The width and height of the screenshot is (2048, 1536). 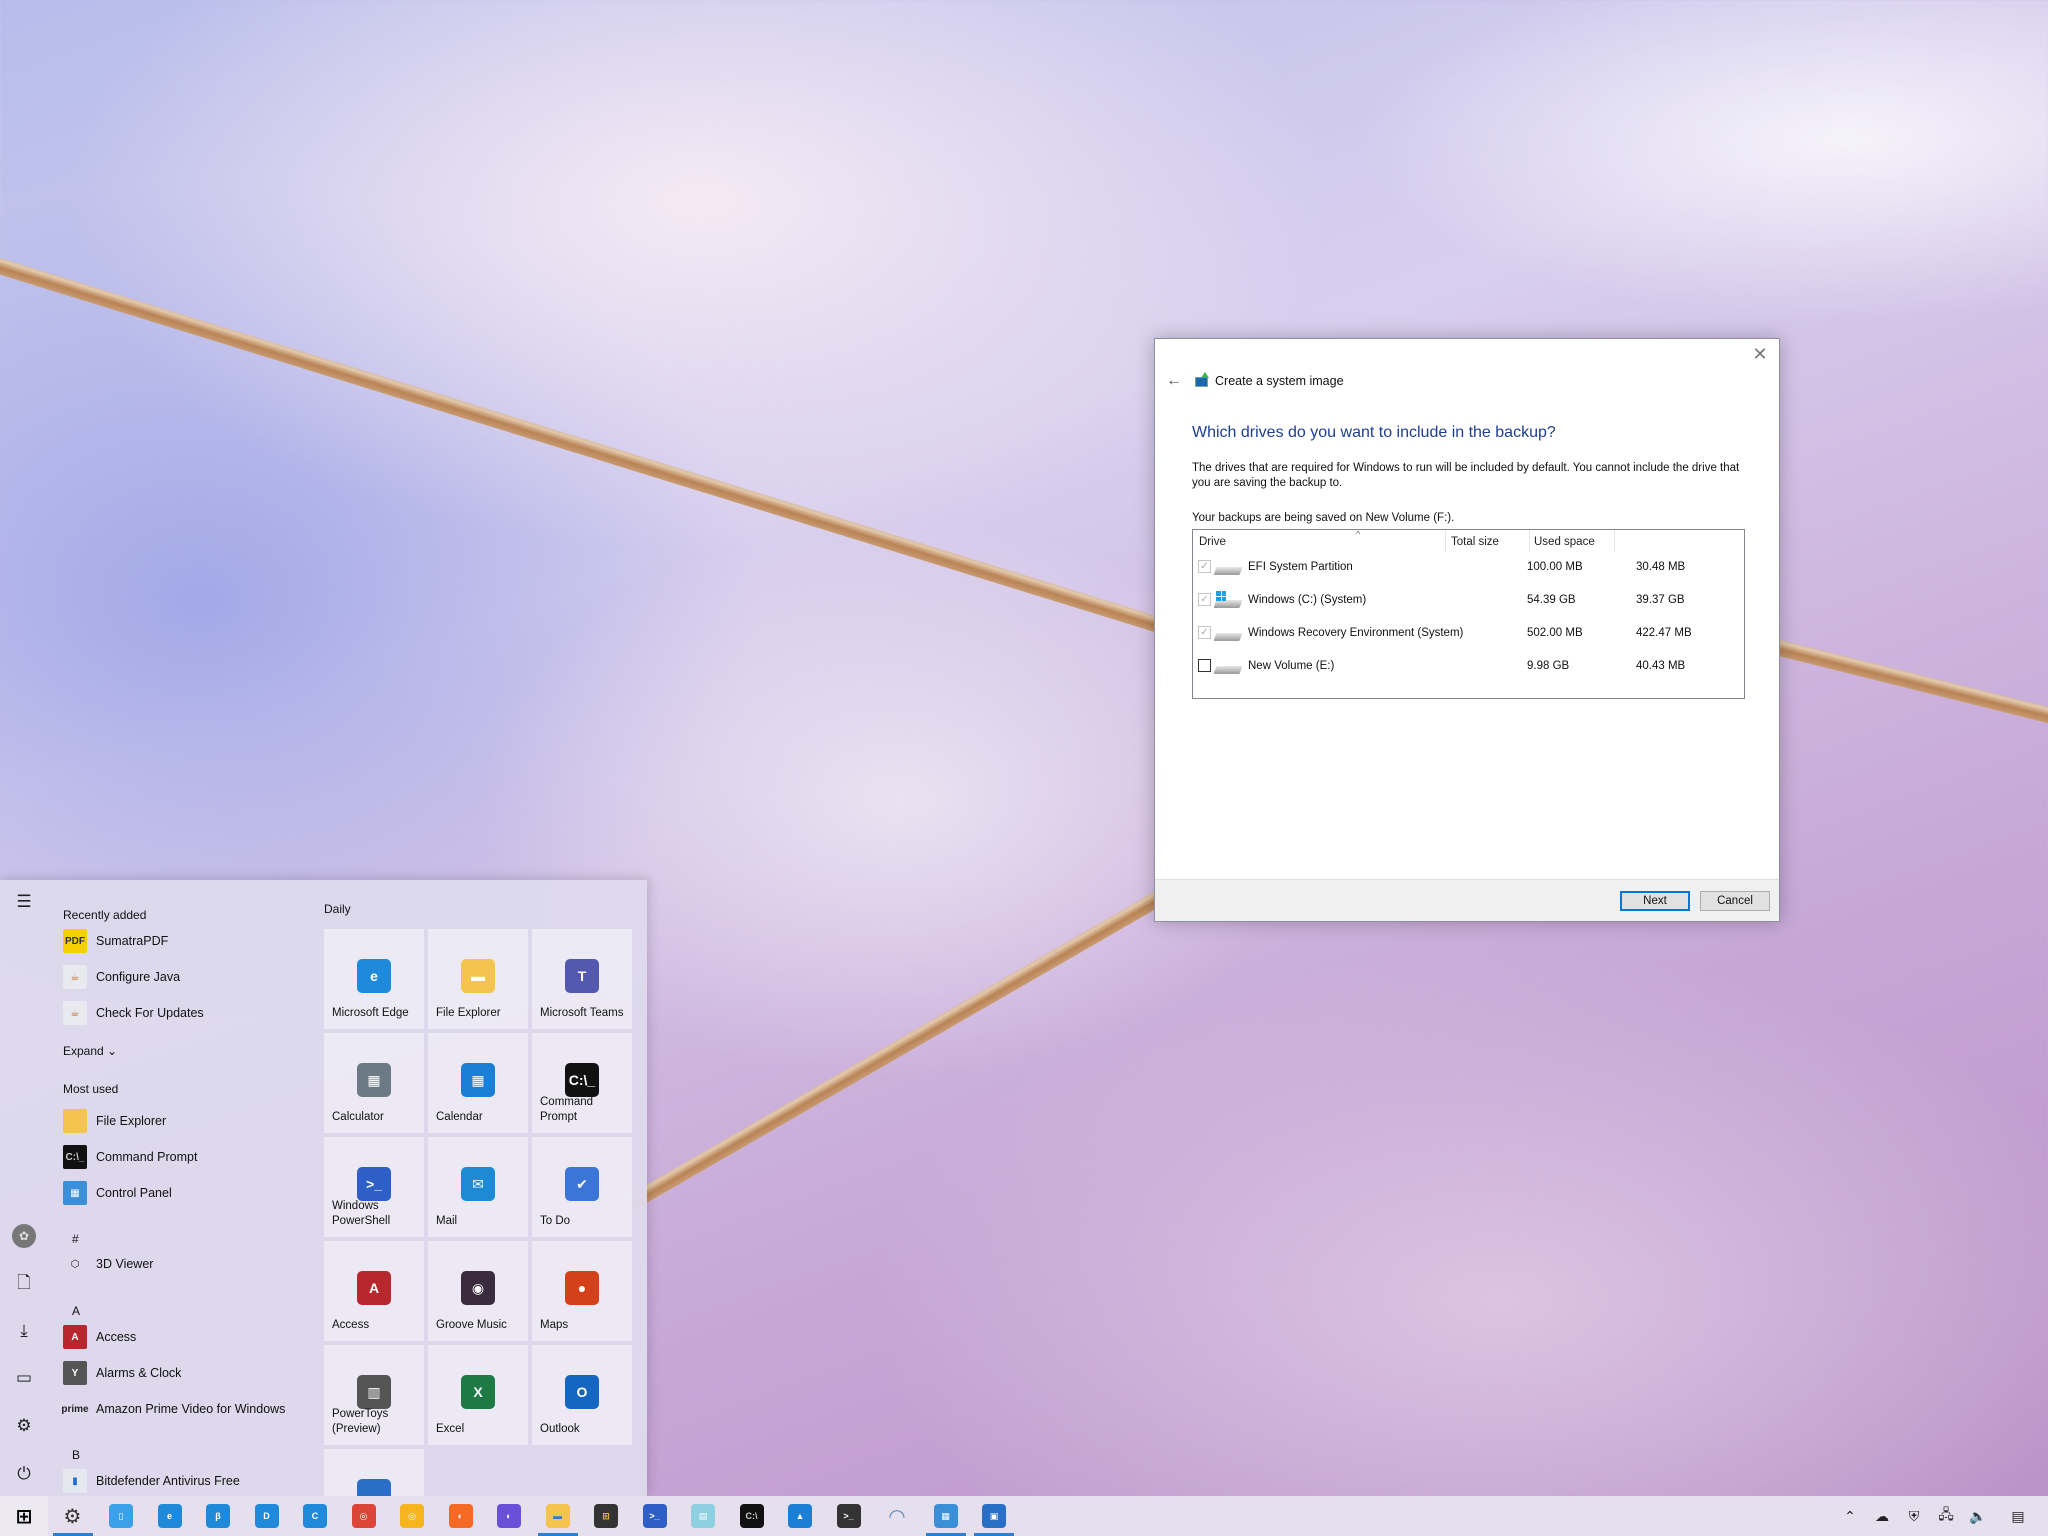 I want to click on column-header-used-space: Used space, so click(x=1564, y=542).